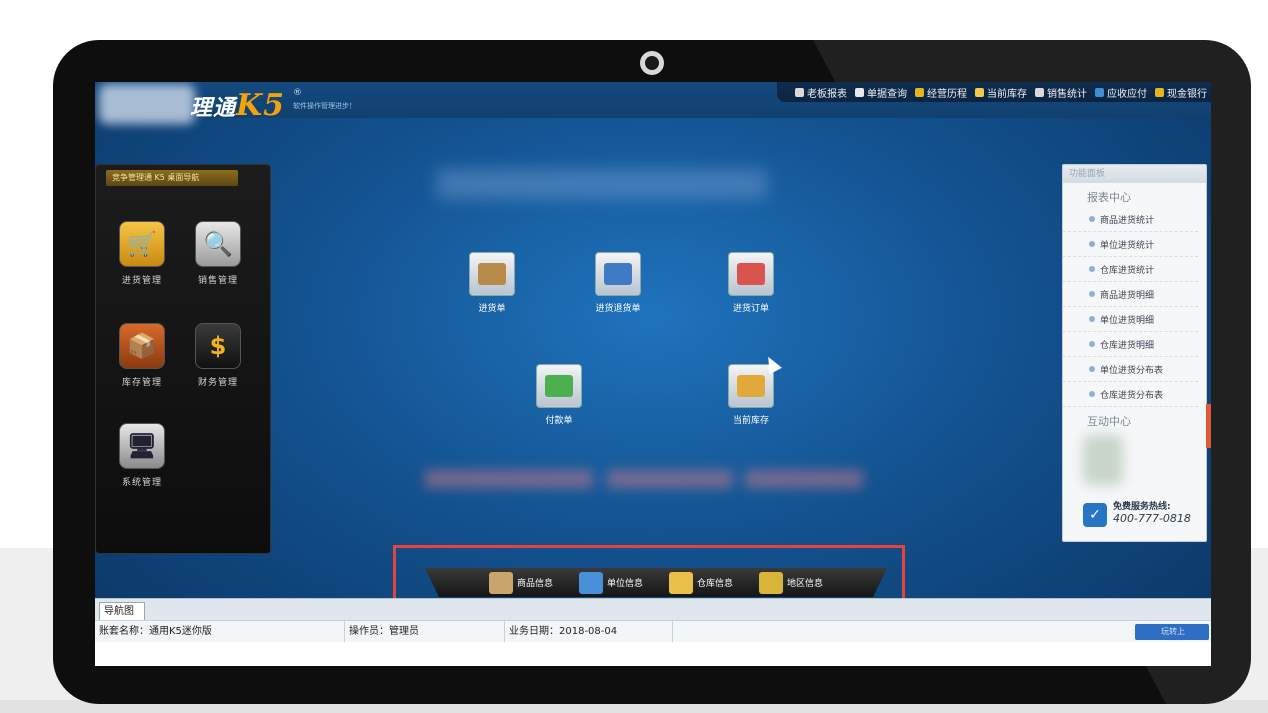 This screenshot has height=713, width=1268. I want to click on top-menu-item: 销售统计, so click(1061, 92).